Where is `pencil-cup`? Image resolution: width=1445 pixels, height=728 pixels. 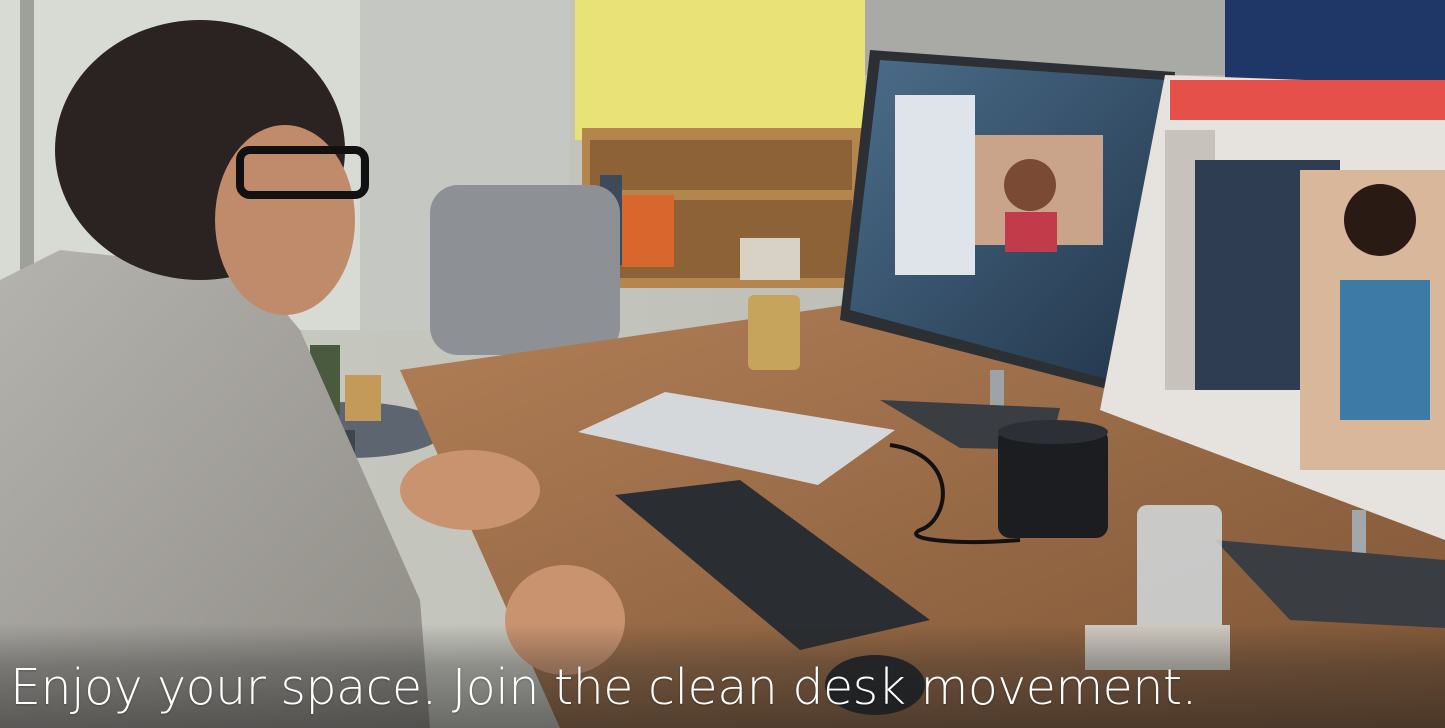
pencil-cup is located at coordinates (774, 332).